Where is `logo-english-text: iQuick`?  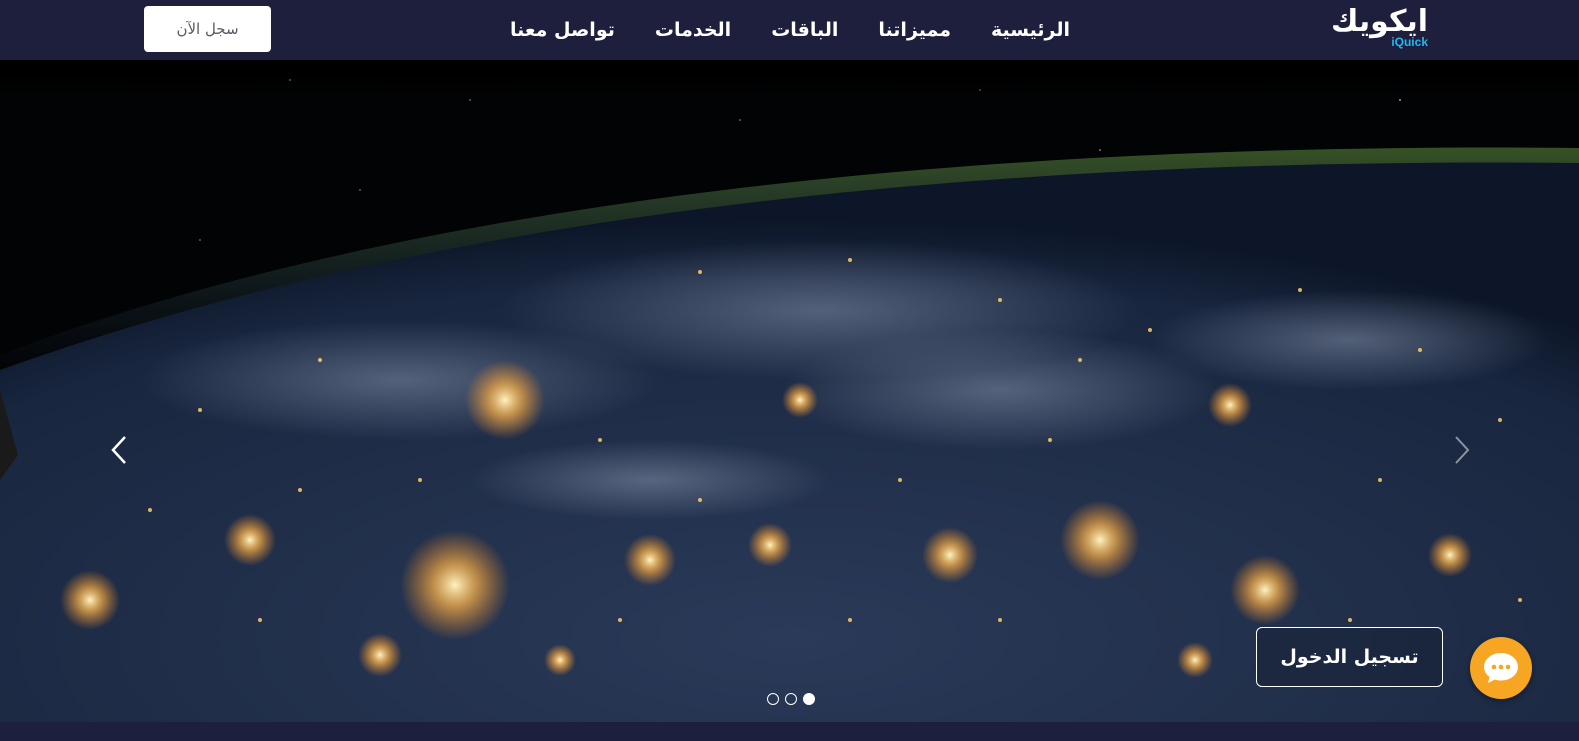 logo-english-text: iQuick is located at coordinates (1409, 42).